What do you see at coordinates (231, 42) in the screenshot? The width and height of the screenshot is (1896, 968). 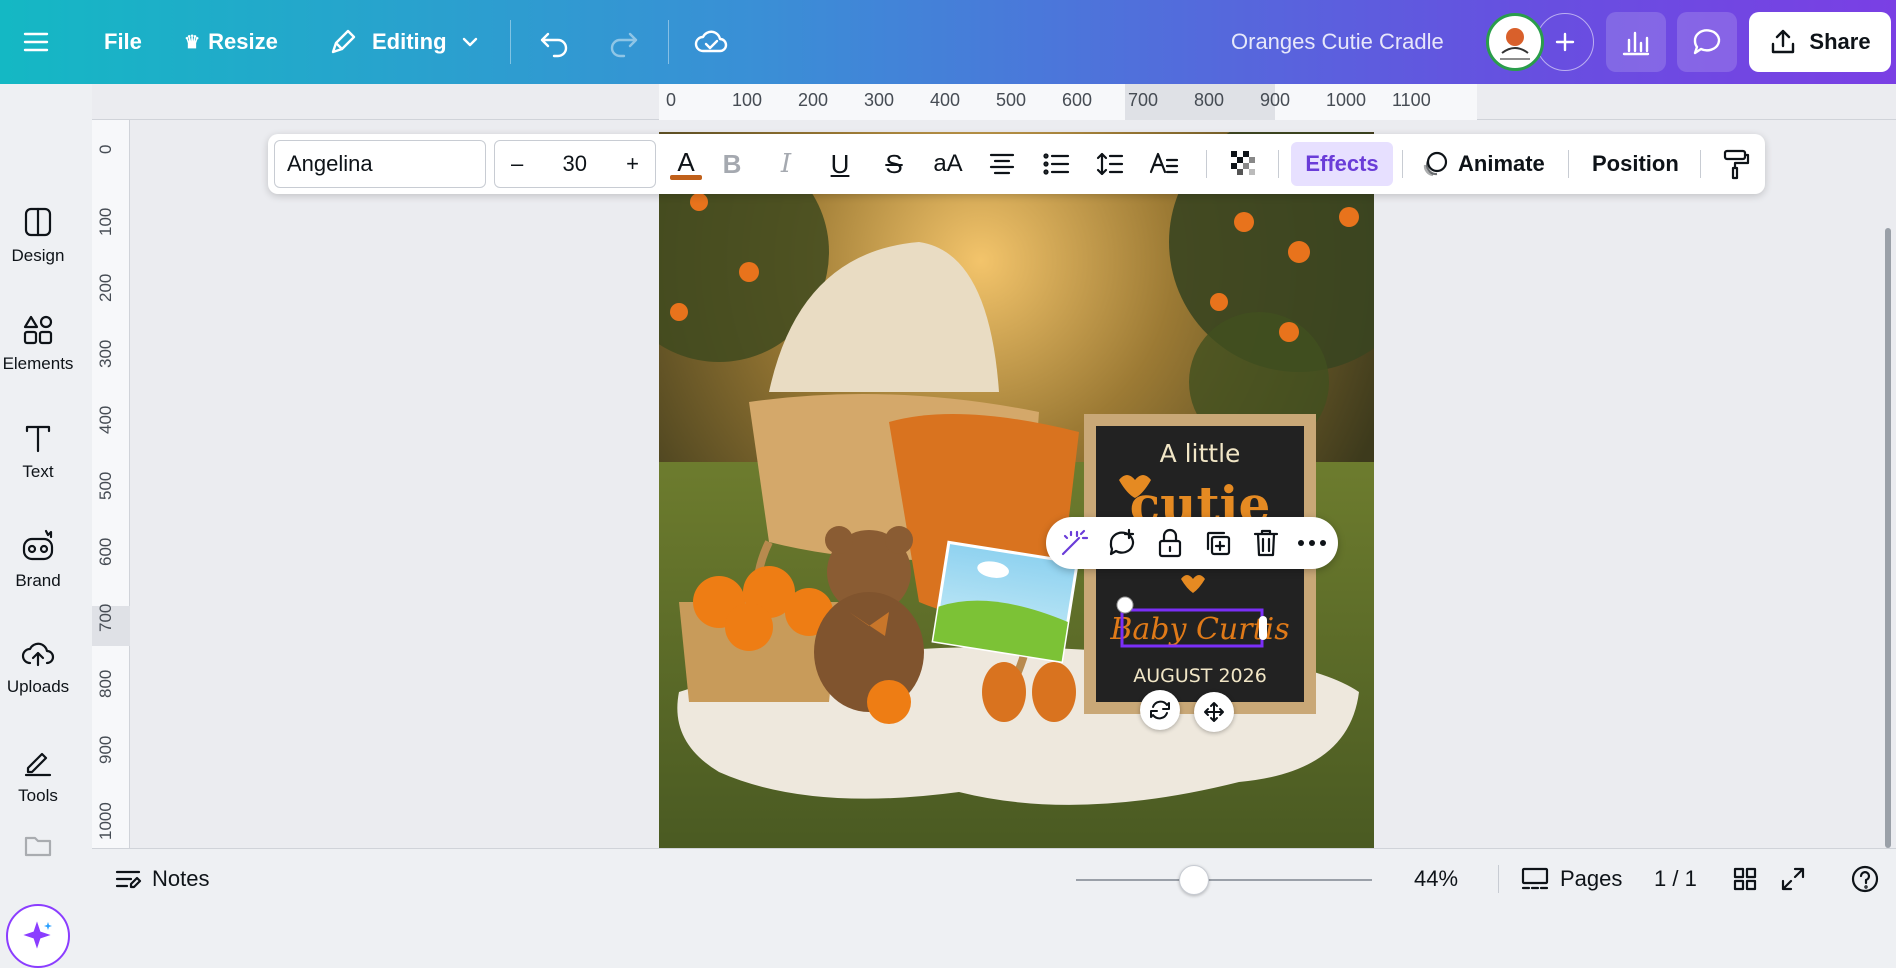 I see `resize-button: ♛ Resize` at bounding box center [231, 42].